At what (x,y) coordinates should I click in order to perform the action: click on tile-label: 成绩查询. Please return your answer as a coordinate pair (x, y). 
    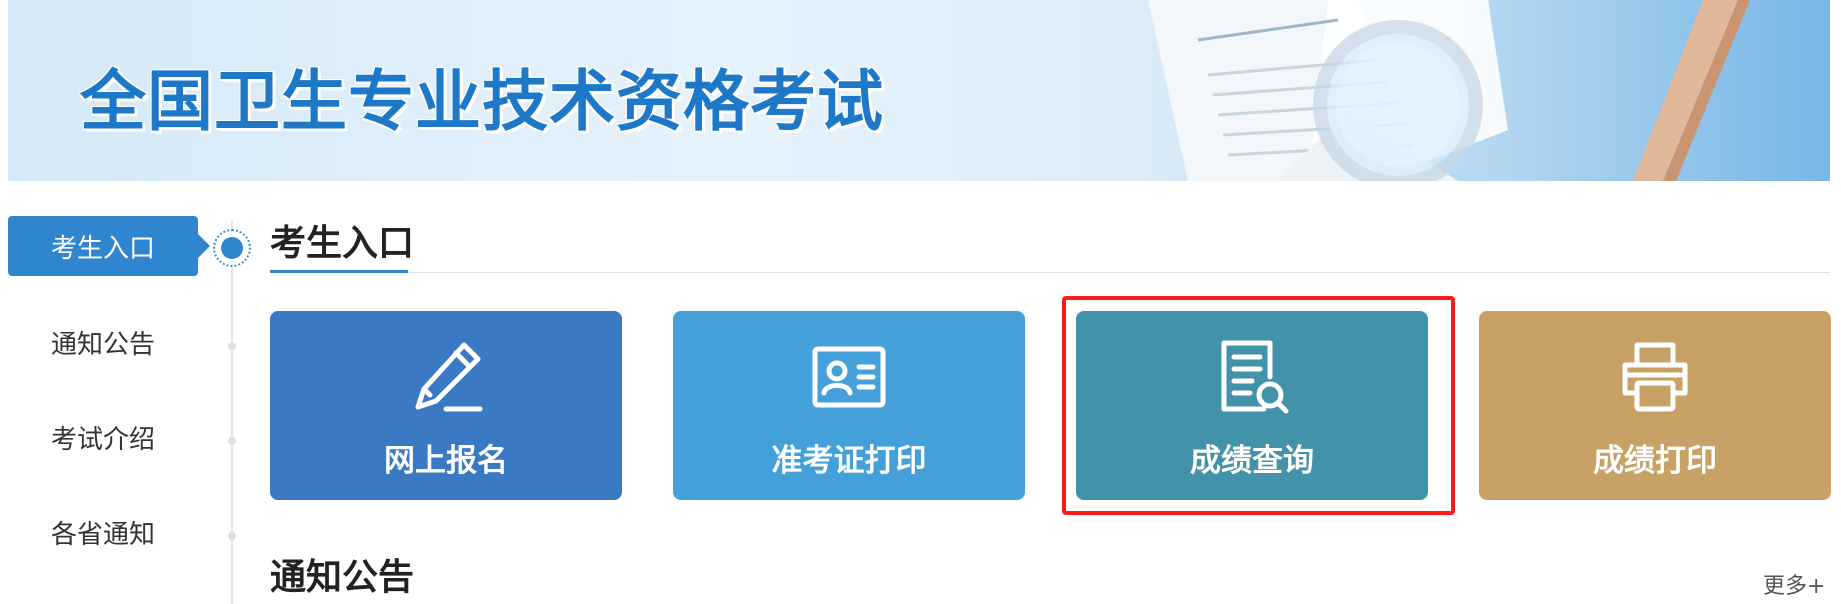
    Looking at the image, I should click on (1252, 461).